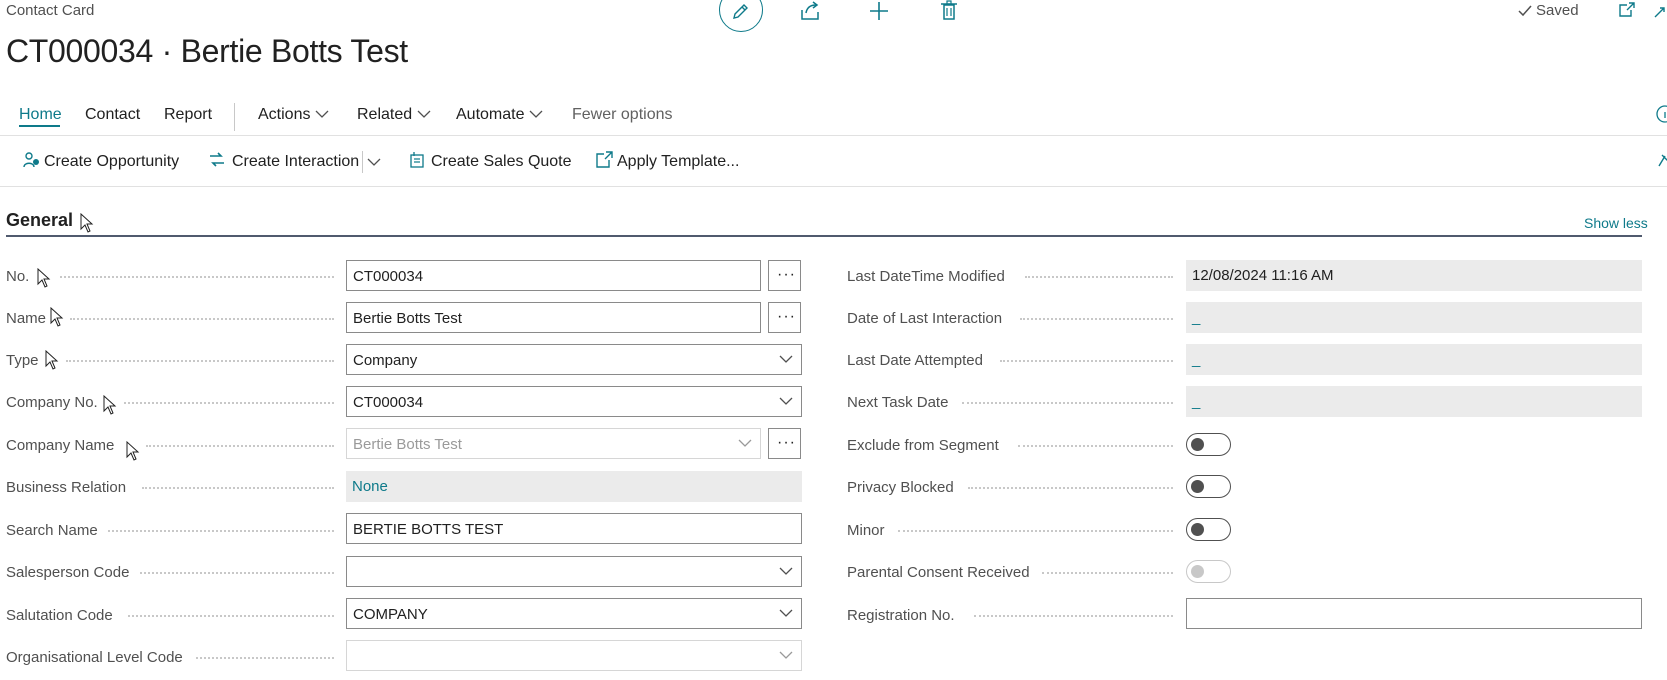 The height and width of the screenshot is (680, 1667). I want to click on pin-icon, so click(1661, 161).